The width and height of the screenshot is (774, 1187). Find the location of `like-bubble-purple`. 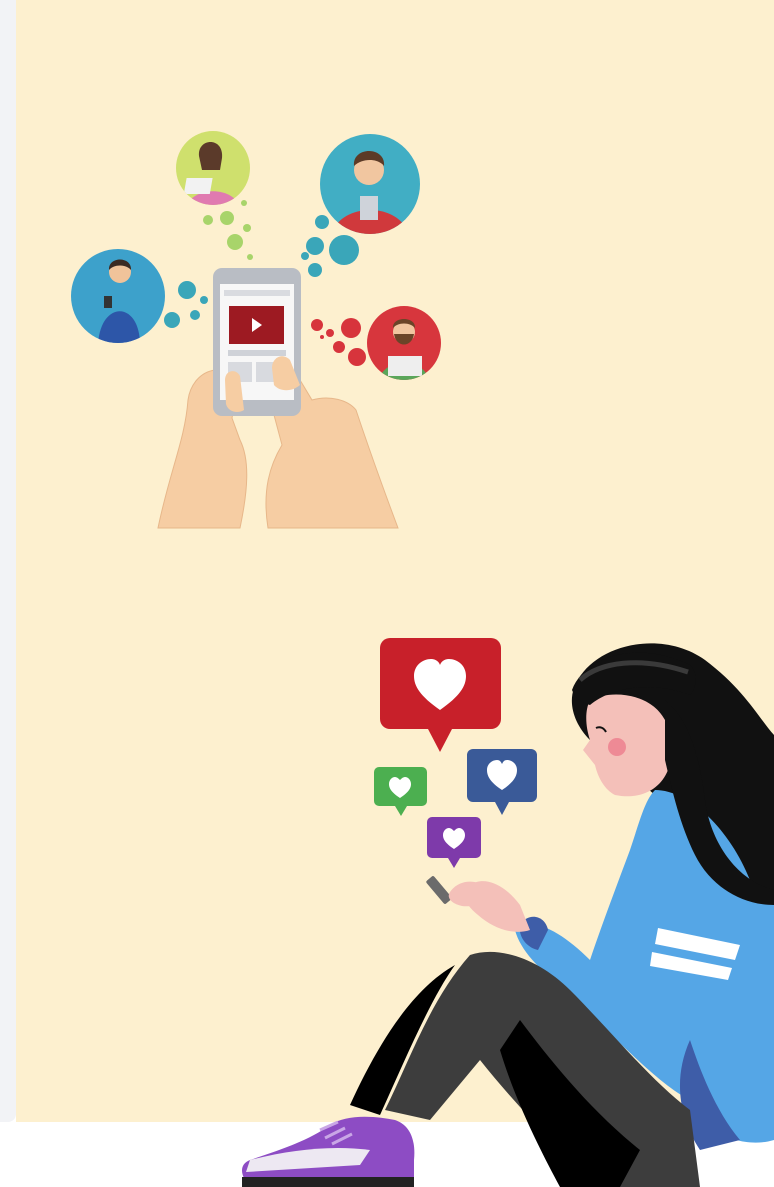

like-bubble-purple is located at coordinates (454, 842).